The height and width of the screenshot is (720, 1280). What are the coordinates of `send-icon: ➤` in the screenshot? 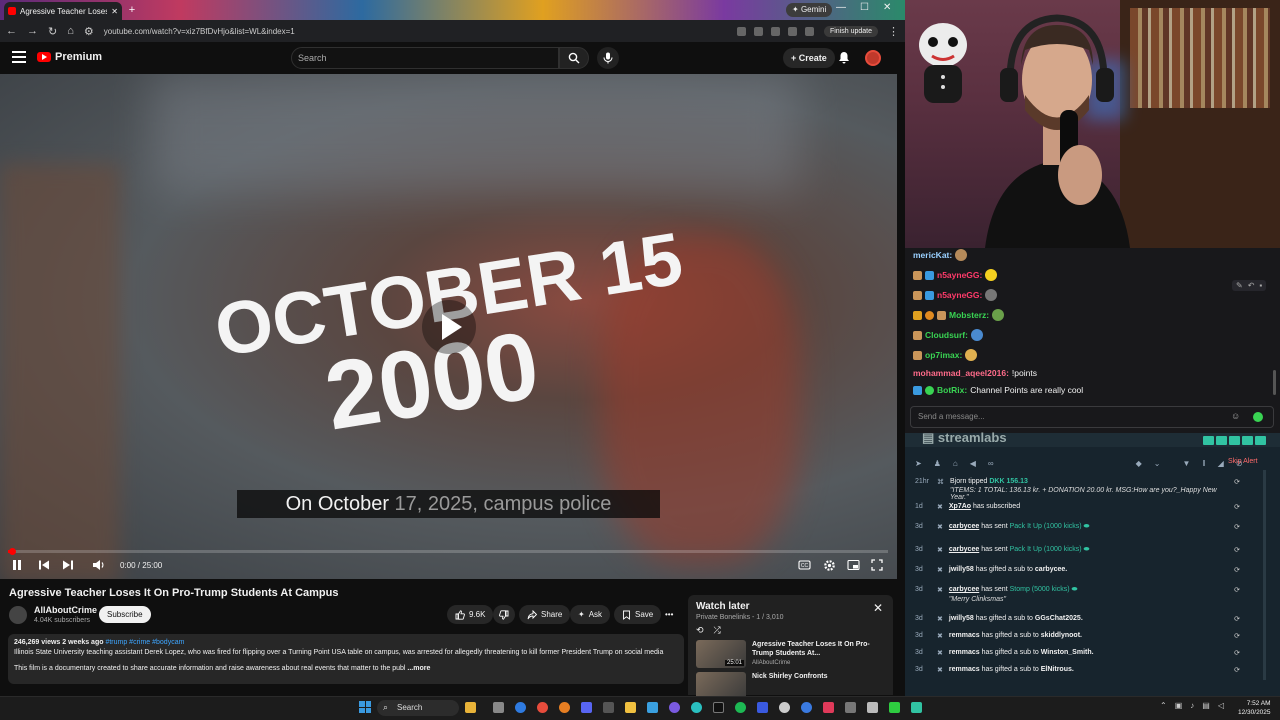 It's located at (918, 463).